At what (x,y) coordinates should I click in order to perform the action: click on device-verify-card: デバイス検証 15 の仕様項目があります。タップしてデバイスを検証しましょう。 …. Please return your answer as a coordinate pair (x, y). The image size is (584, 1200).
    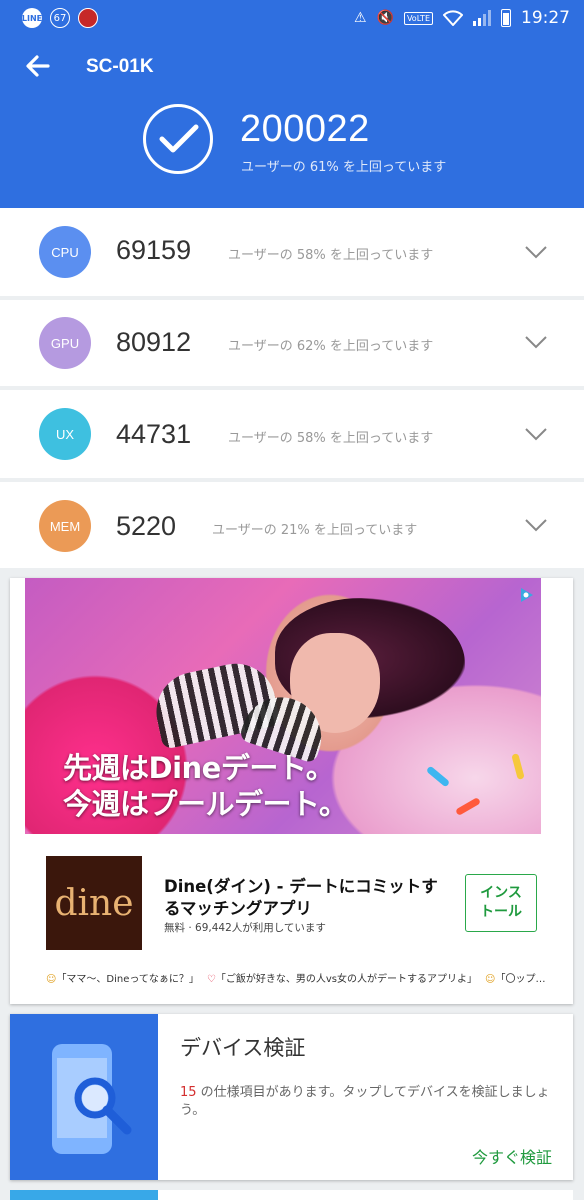
    Looking at the image, I should click on (291, 1097).